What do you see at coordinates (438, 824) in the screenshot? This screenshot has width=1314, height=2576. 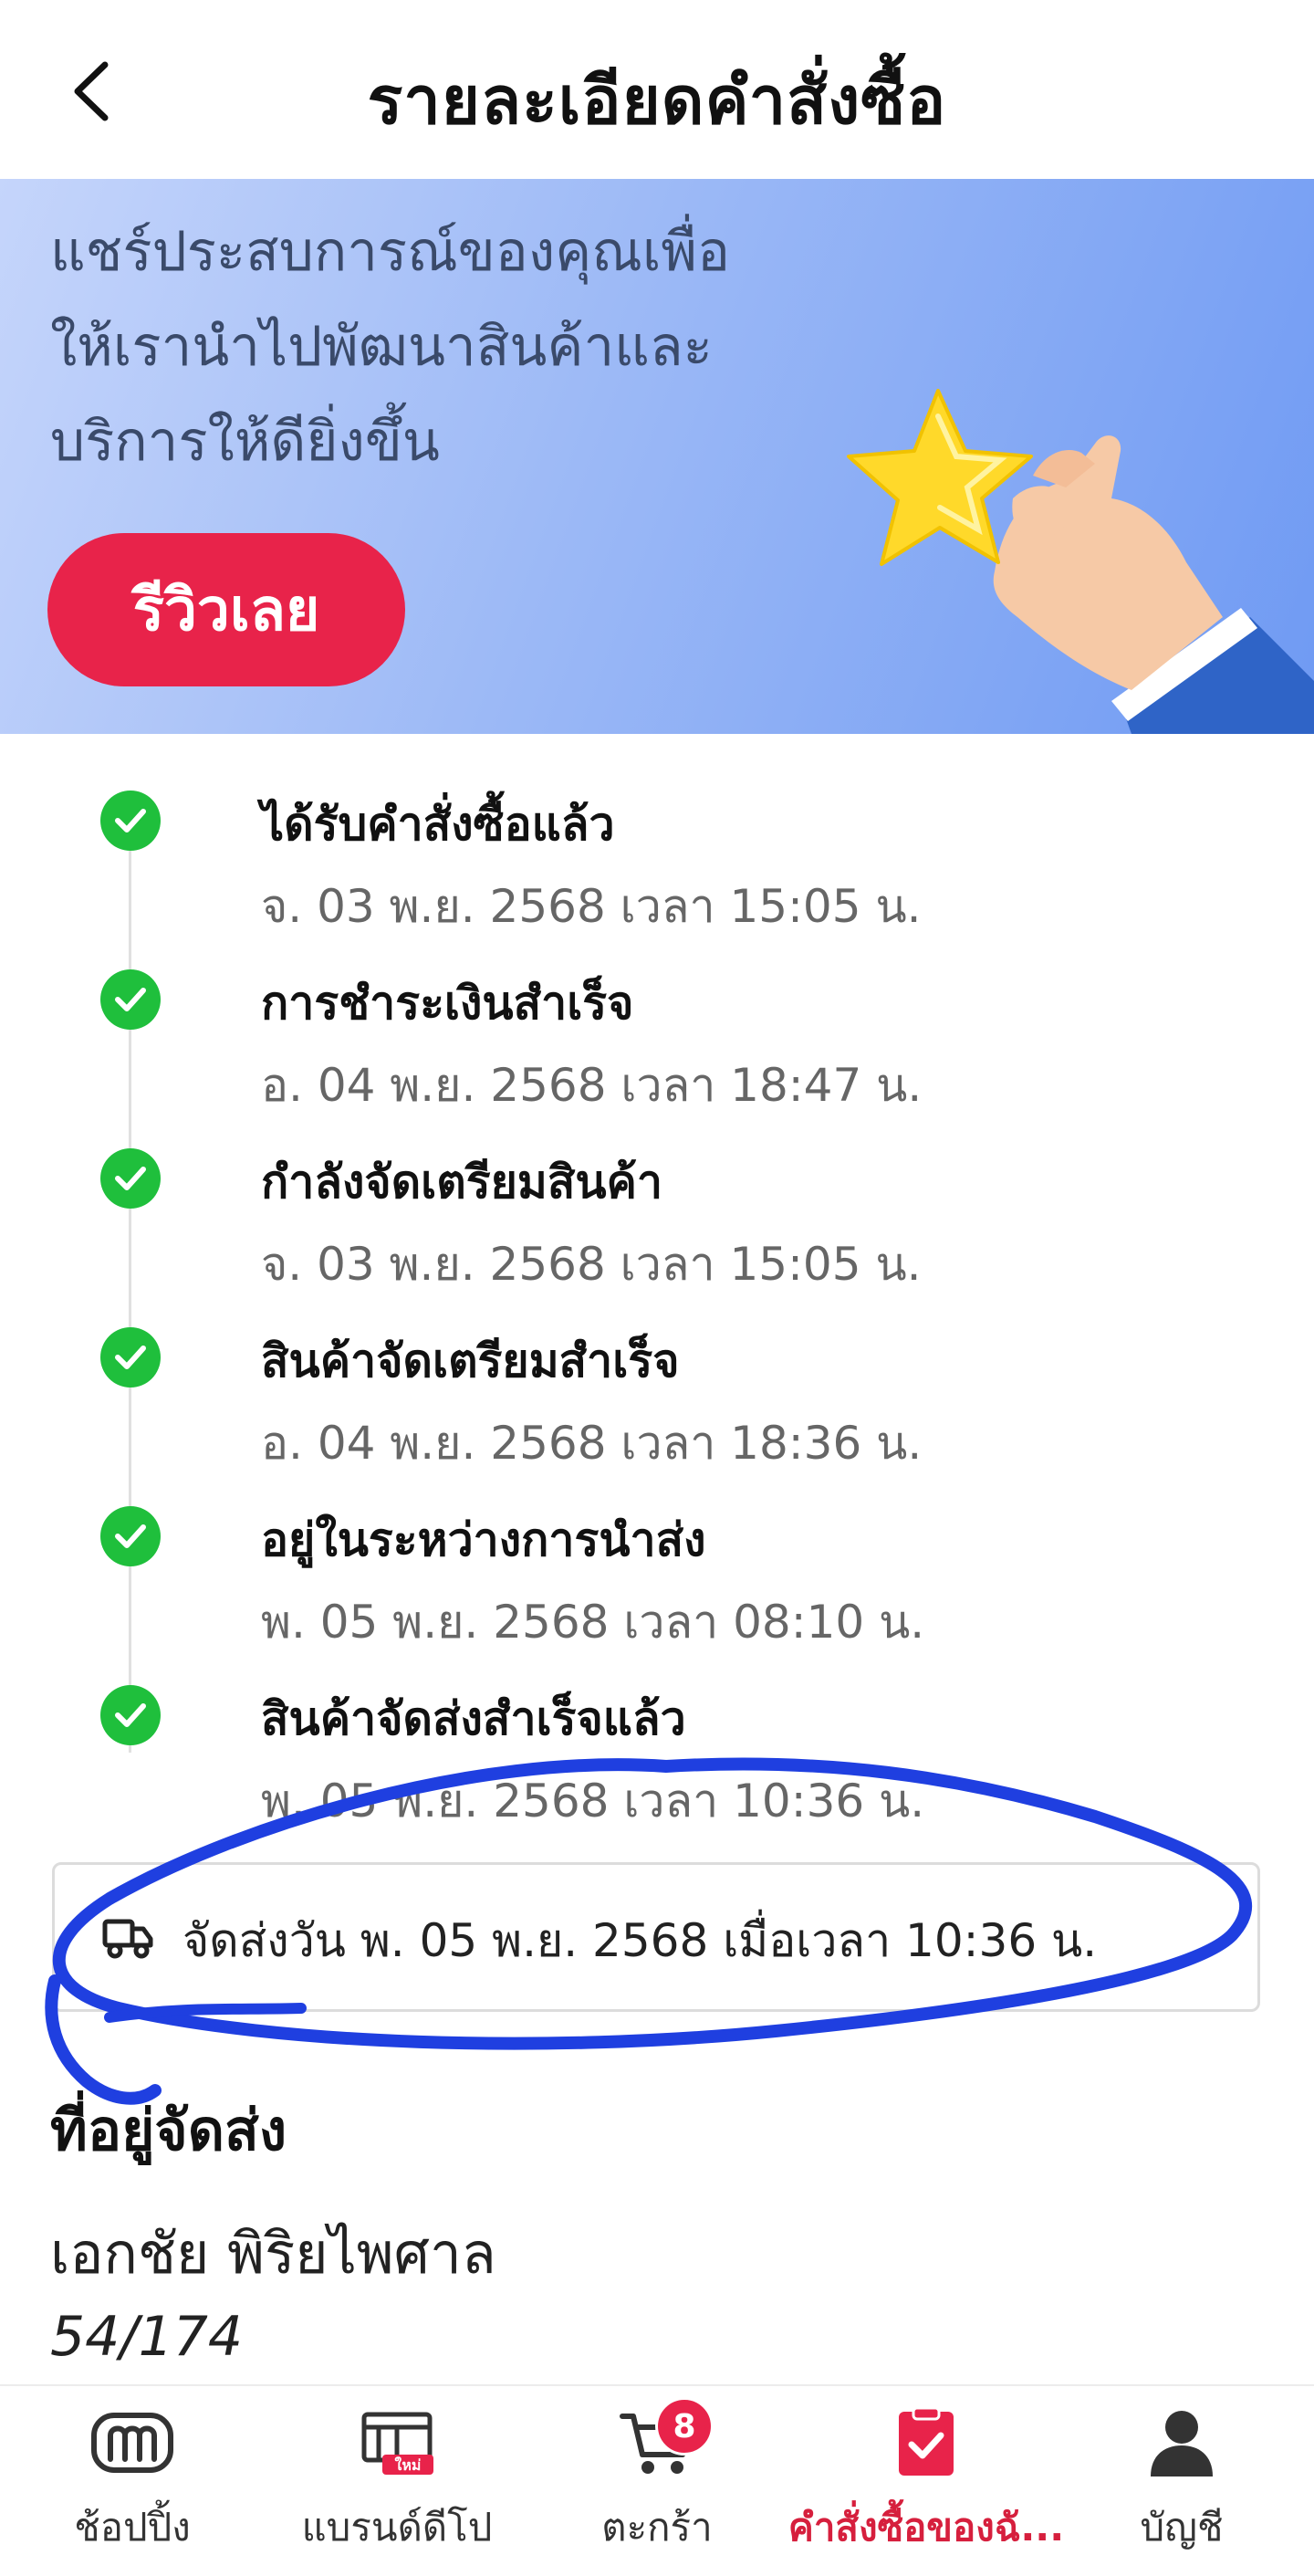 I see `step-title: ได้รับคำสั่งซื้อแล้ว` at bounding box center [438, 824].